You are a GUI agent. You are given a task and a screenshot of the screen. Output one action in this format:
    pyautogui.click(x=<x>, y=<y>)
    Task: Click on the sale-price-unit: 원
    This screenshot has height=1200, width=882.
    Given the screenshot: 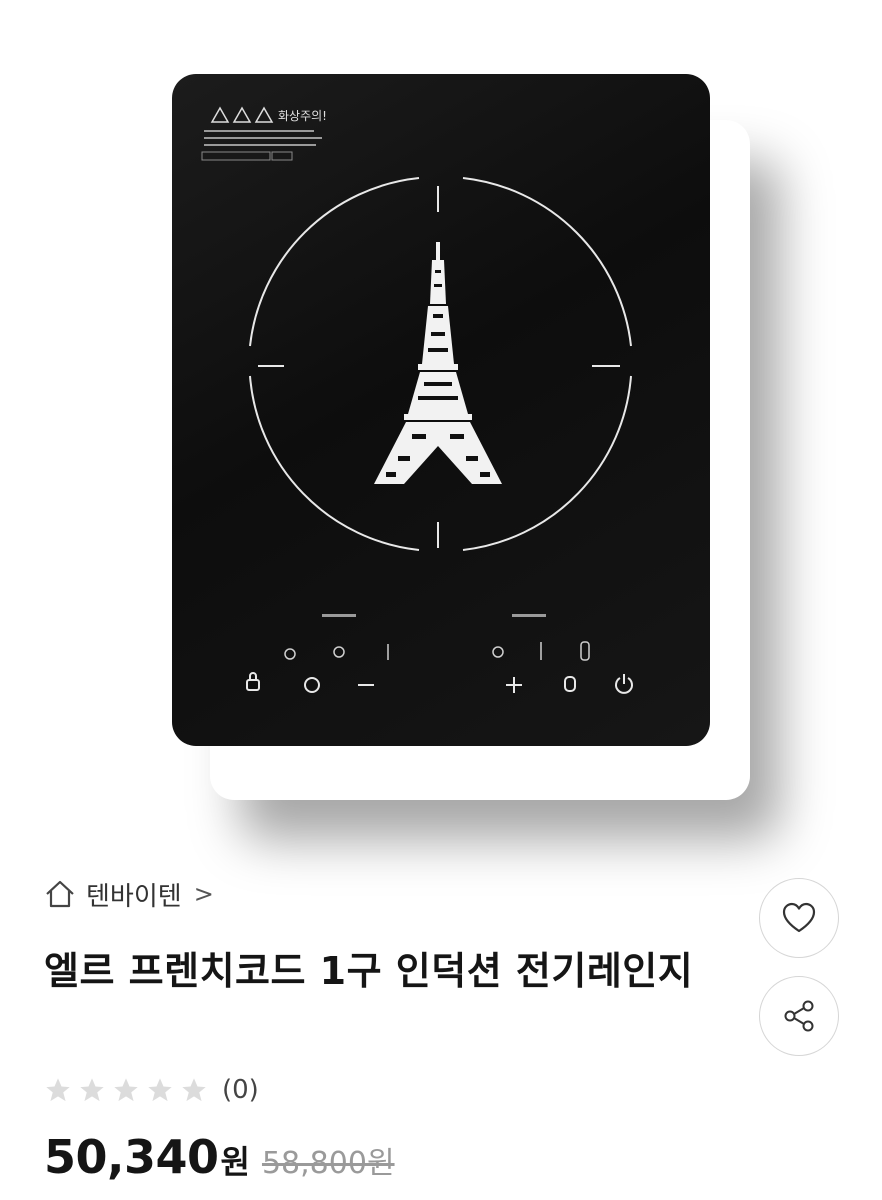 What is the action you would take?
    pyautogui.click(x=235, y=1162)
    